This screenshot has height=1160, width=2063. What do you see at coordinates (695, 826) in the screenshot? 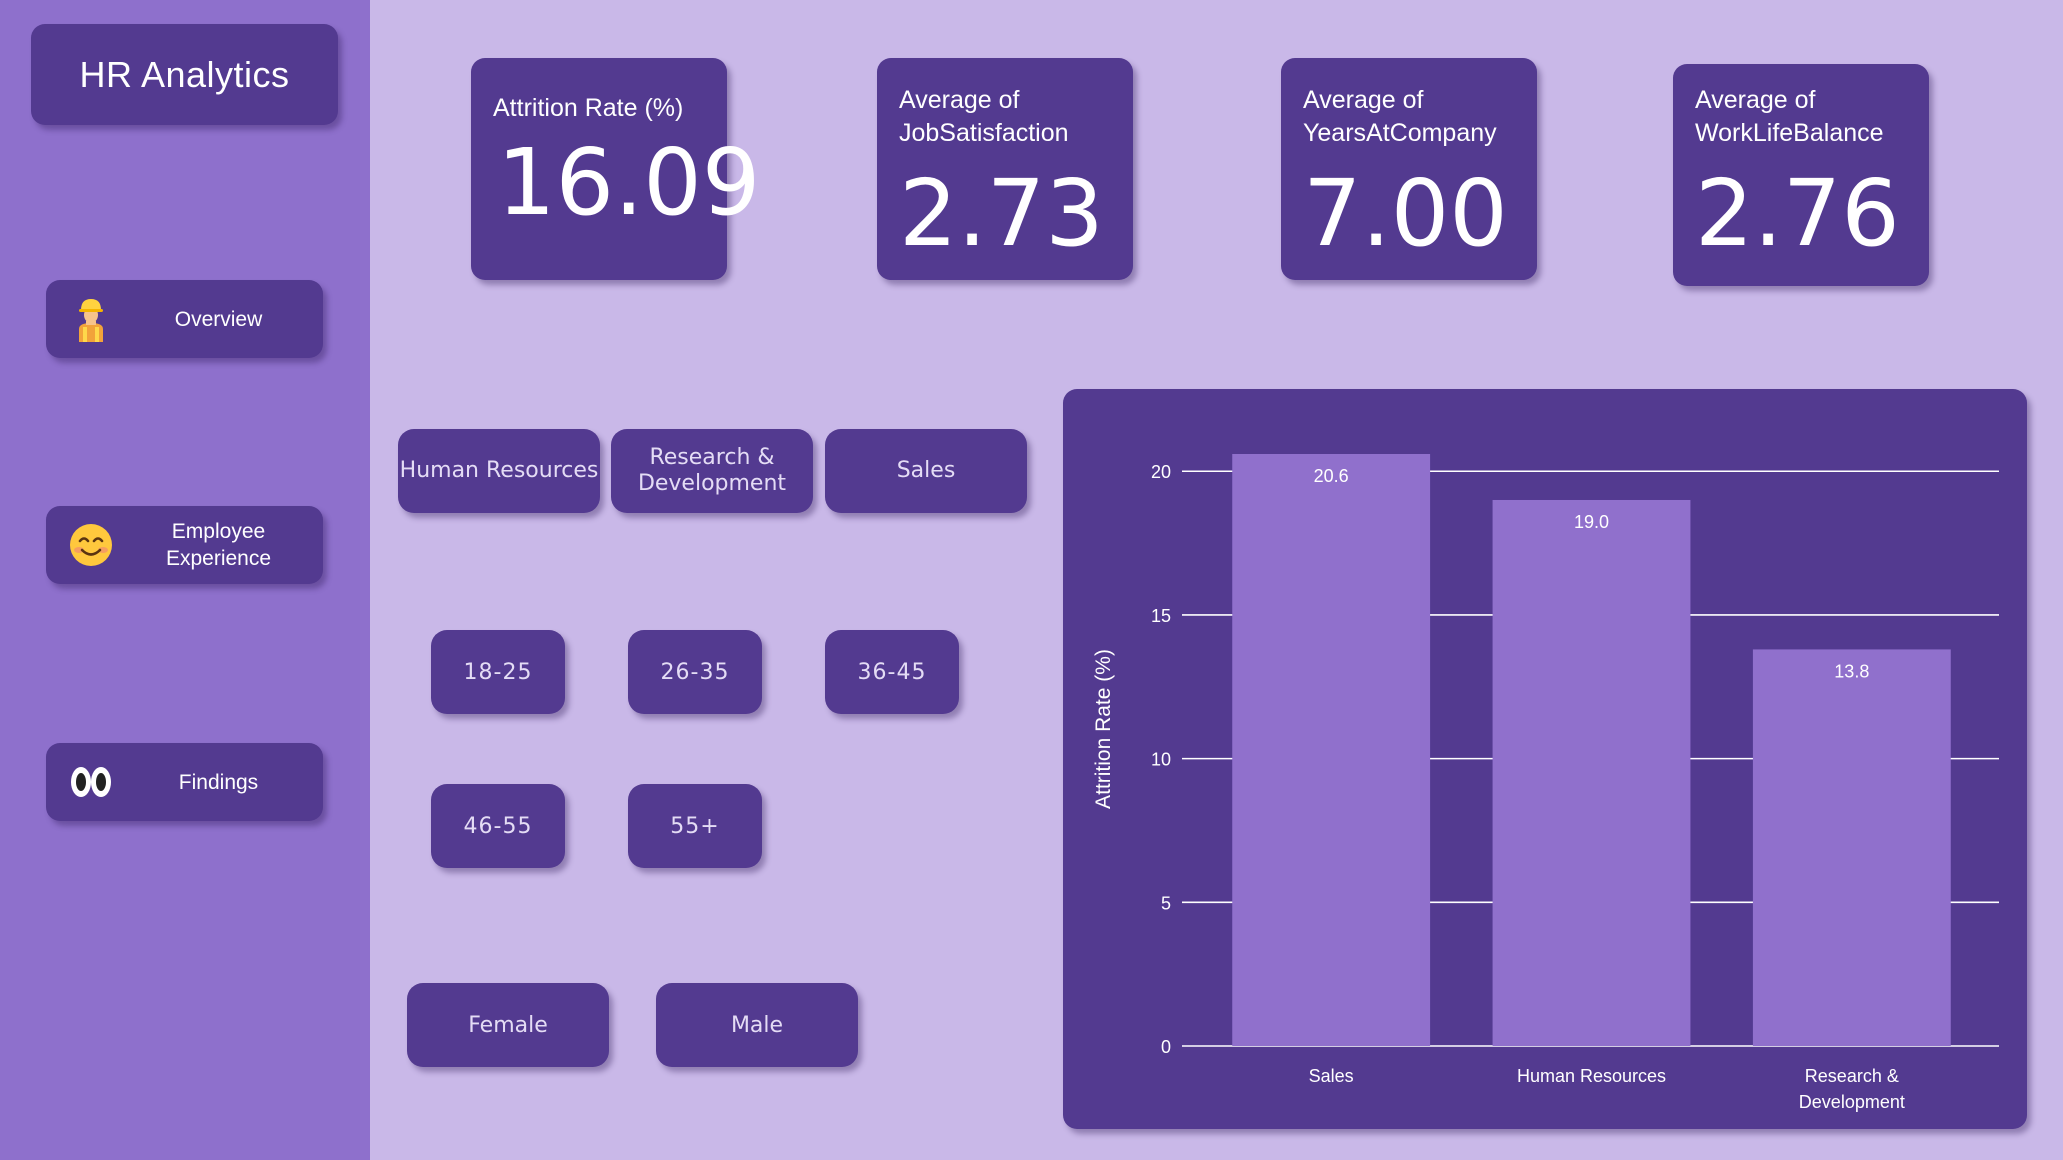
I see `filter-age-55-plus: 55+` at bounding box center [695, 826].